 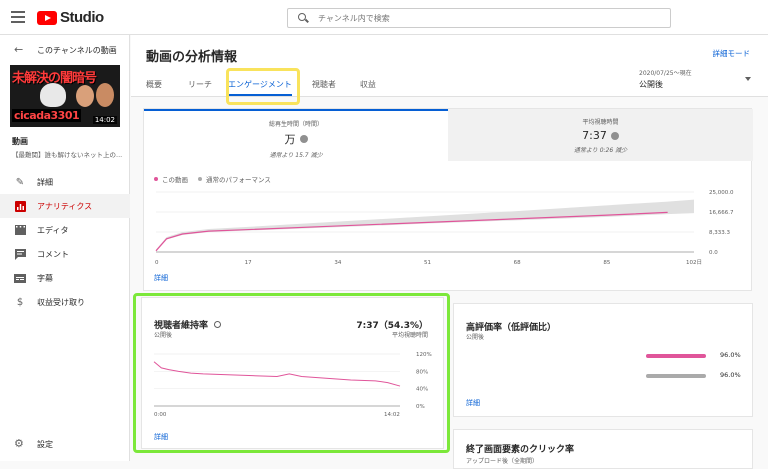 I want to click on retention-card-highlight, so click(x=291, y=373).